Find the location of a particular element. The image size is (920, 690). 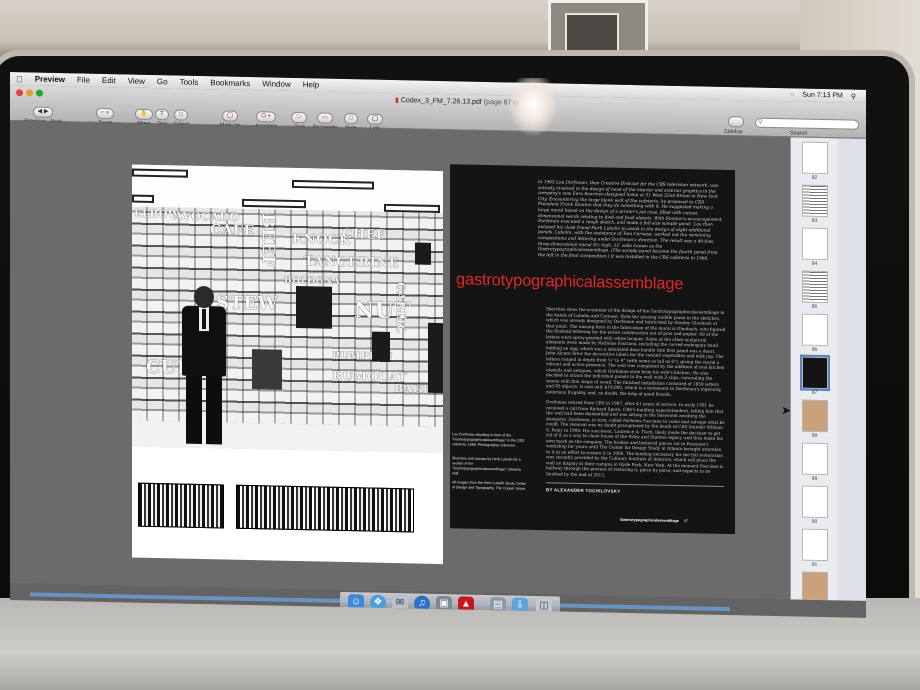

zoom-window-icon is located at coordinates (39, 93).